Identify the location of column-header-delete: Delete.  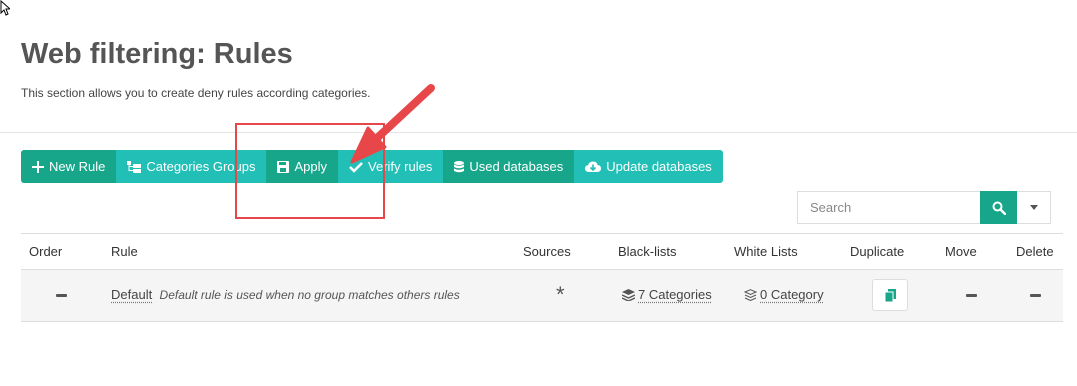
(1035, 251).